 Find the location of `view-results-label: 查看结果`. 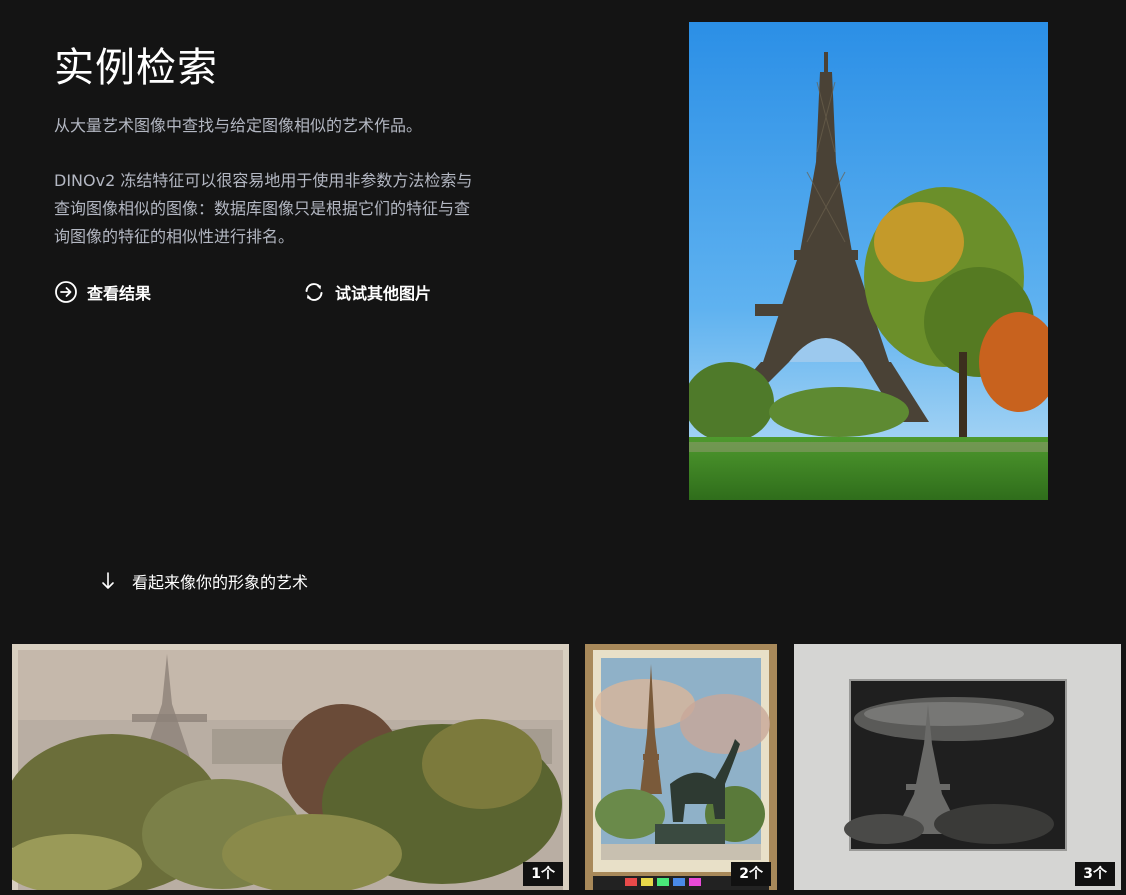

view-results-label: 查看结果 is located at coordinates (119, 293).